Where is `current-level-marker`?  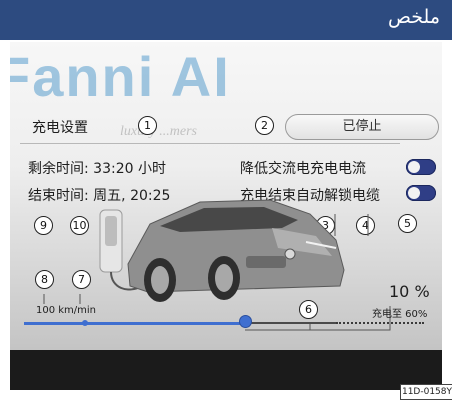
current-level-marker is located at coordinates (85, 323).